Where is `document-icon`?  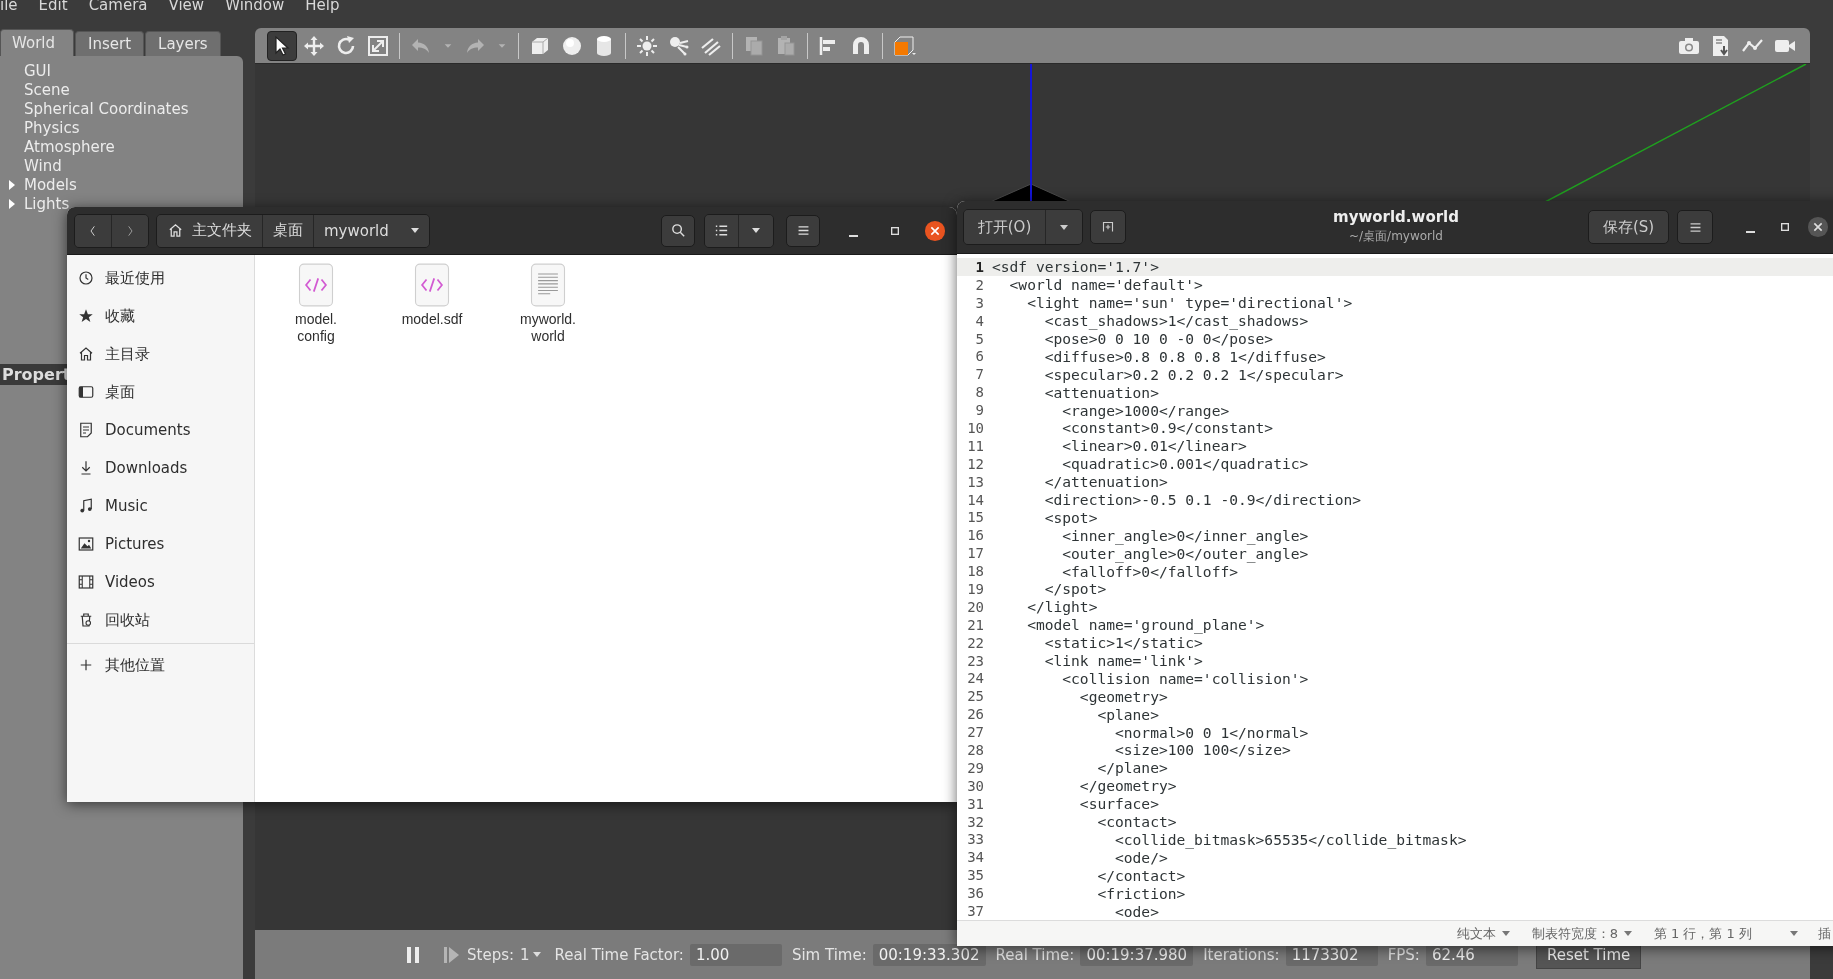
document-icon is located at coordinates (86, 430).